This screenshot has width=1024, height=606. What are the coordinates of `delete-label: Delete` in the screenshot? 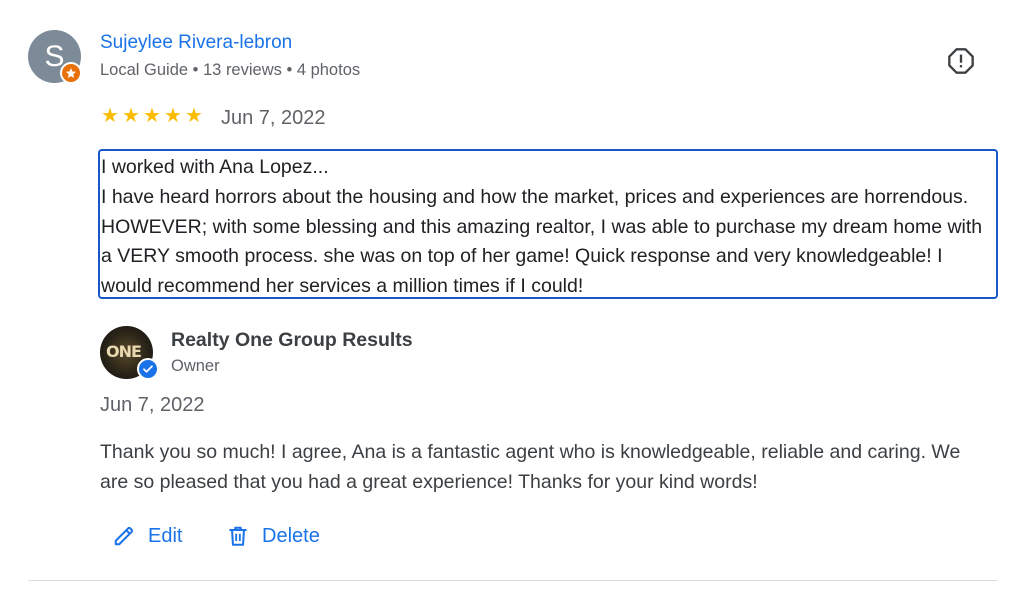 It's located at (291, 535).